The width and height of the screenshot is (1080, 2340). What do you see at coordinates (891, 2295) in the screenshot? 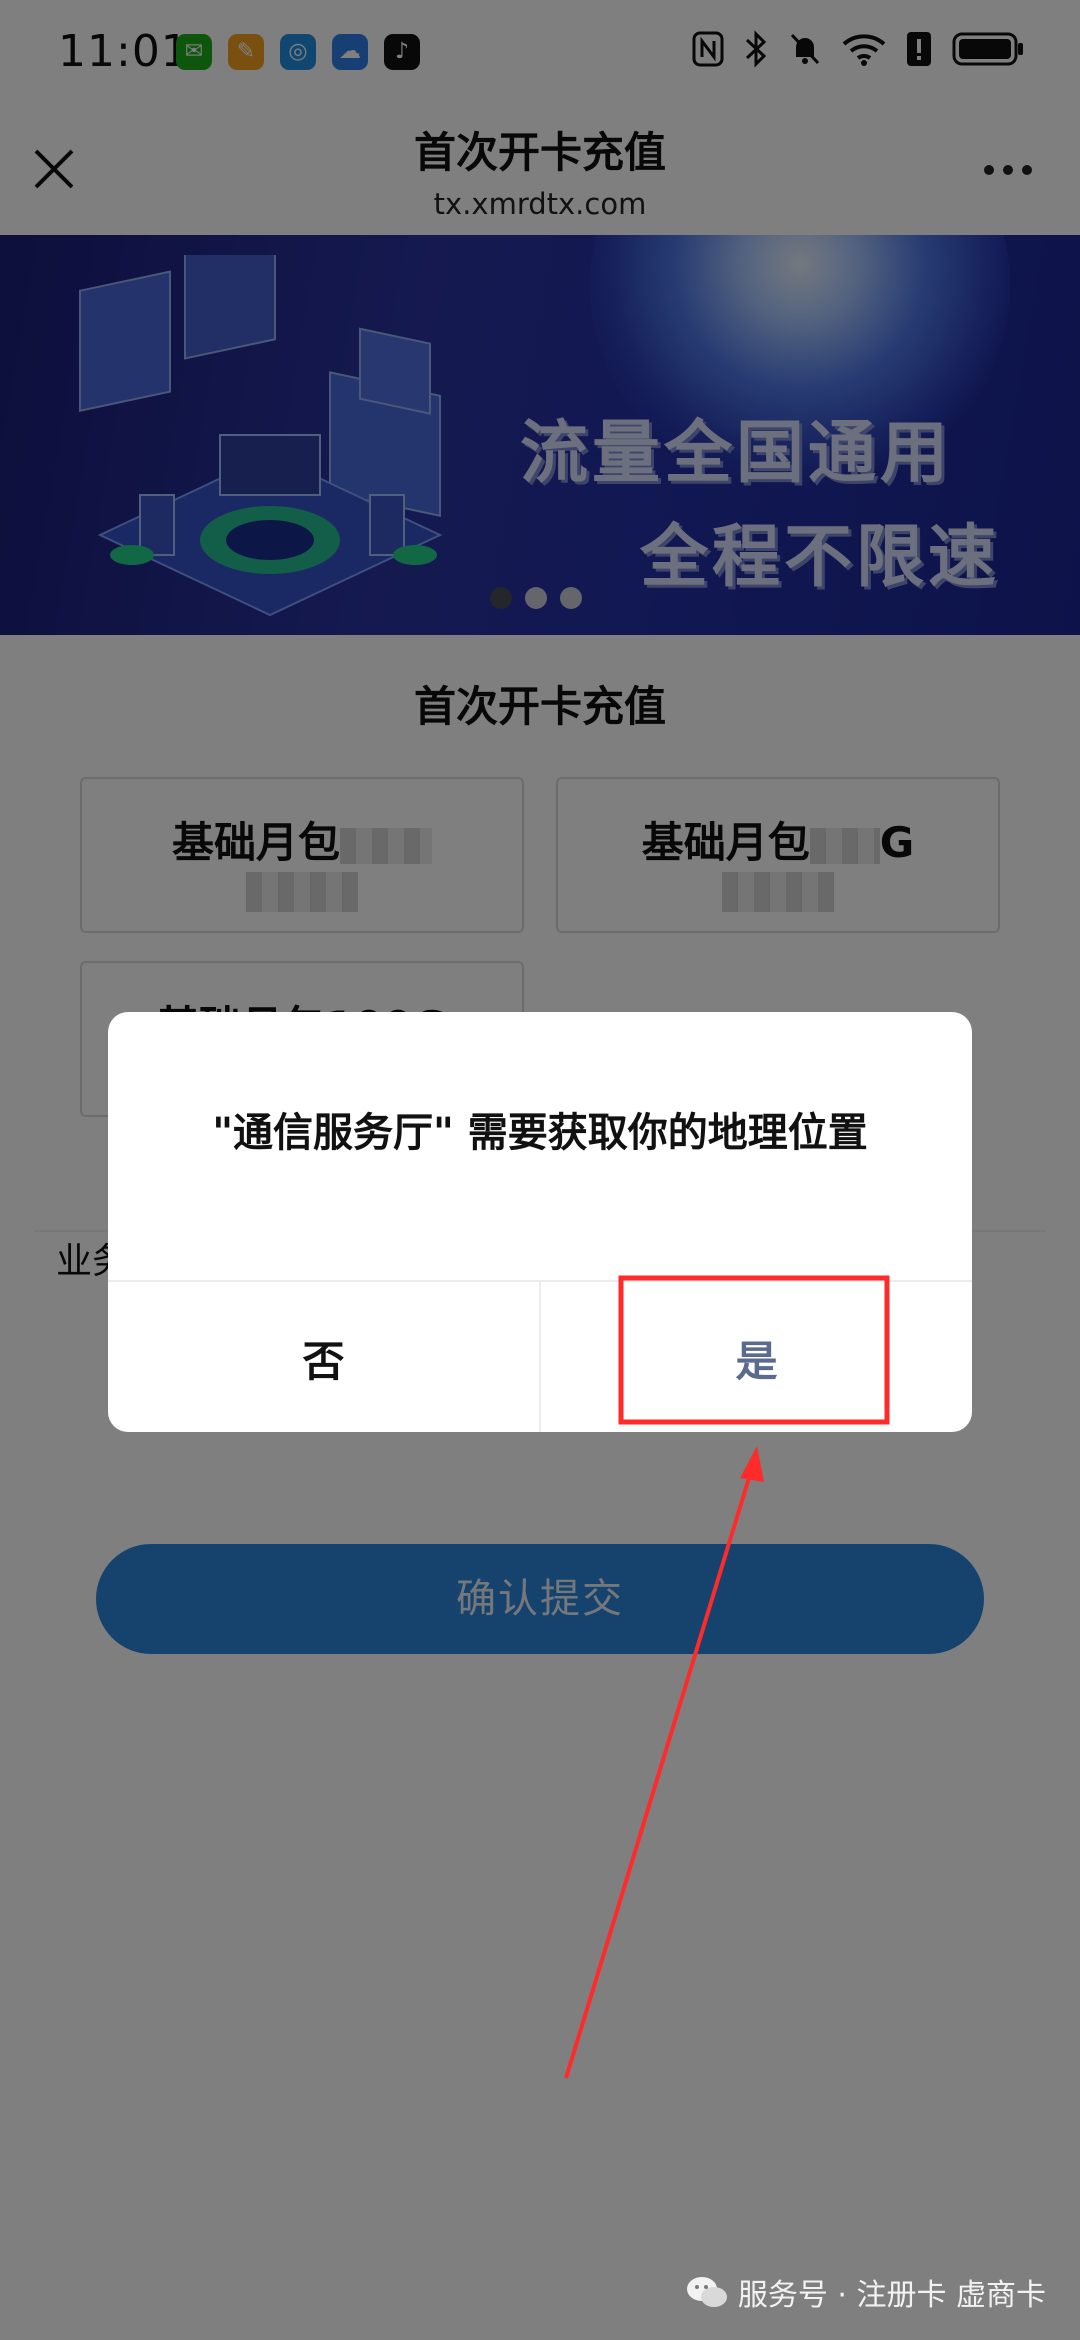
I see `watermark-text: 服务号 · 注册卡 虚商卡` at bounding box center [891, 2295].